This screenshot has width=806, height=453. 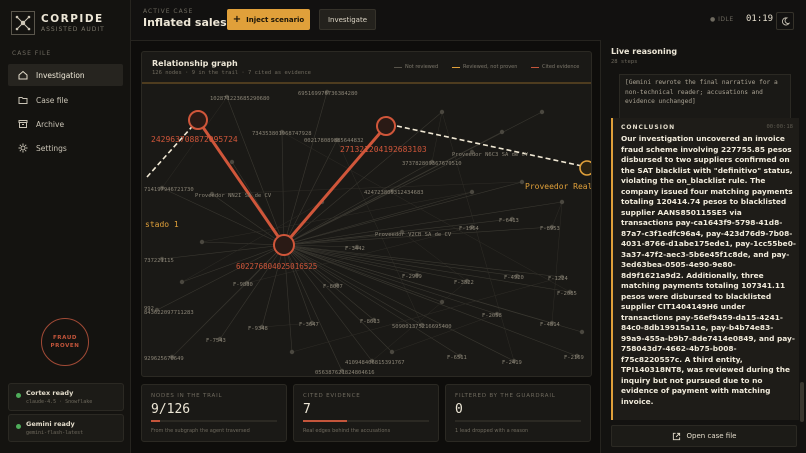 What do you see at coordinates (66, 397) in the screenshot?
I see `cortex-status-card: Cortex ready claude-4.5 · Snowflake` at bounding box center [66, 397].